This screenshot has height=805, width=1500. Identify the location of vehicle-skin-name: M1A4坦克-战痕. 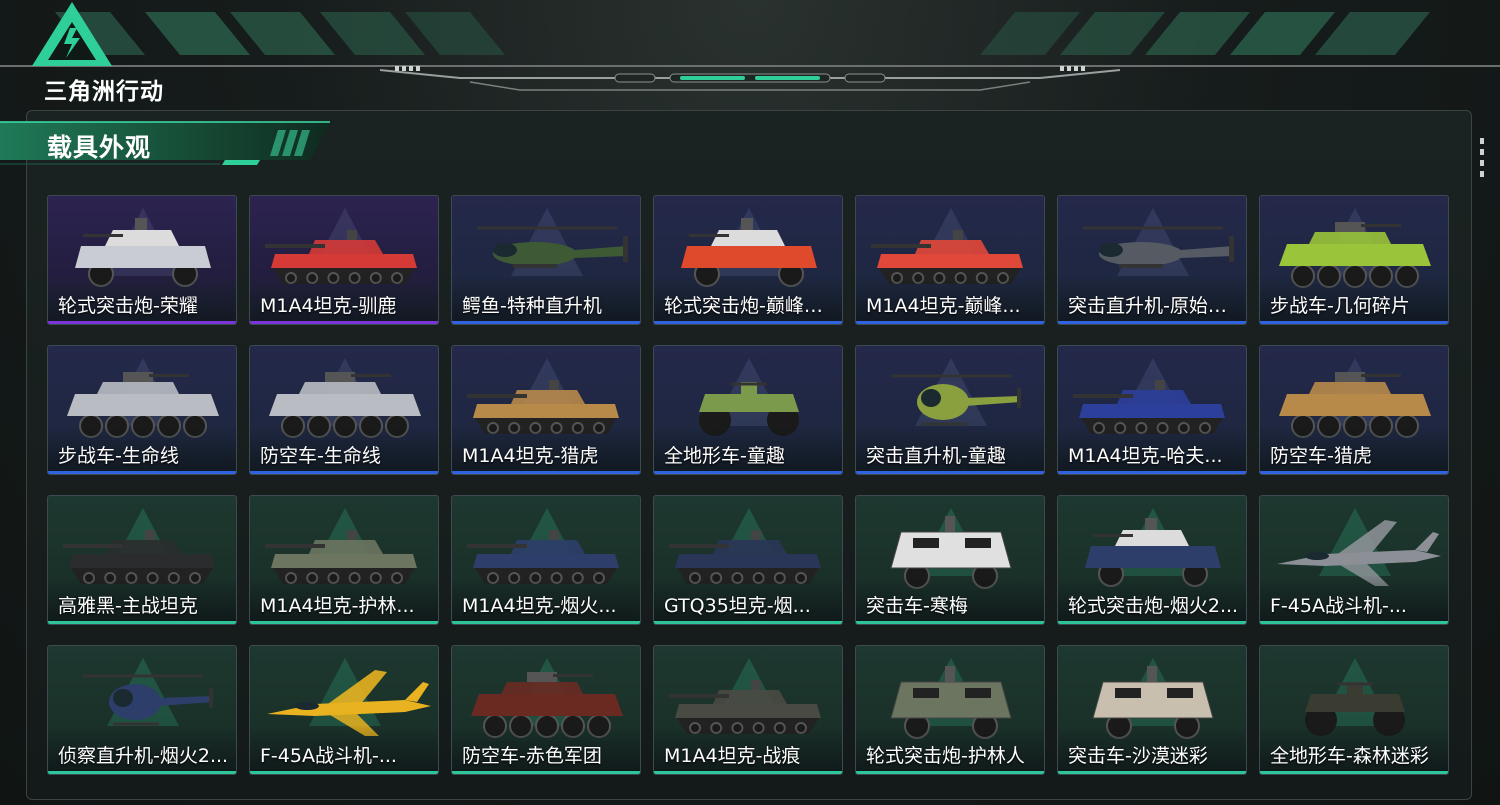
(732, 756).